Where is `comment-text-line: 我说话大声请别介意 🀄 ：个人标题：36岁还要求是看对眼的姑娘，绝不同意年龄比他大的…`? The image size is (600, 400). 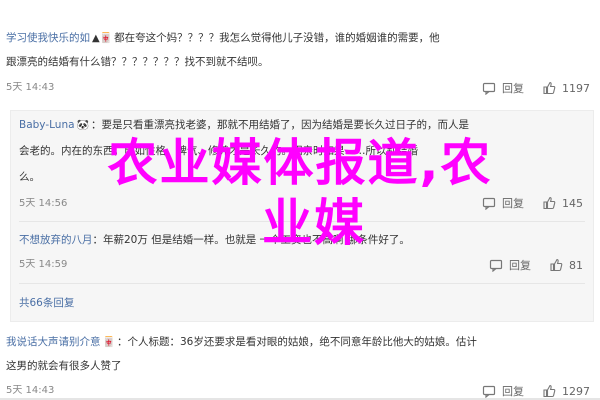
comment-text-line: 我说话大声请别介意 🀄 ：个人标题：36岁还要求是看对眼的姑娘，绝不同意年龄比他大的… is located at coordinates (299, 342).